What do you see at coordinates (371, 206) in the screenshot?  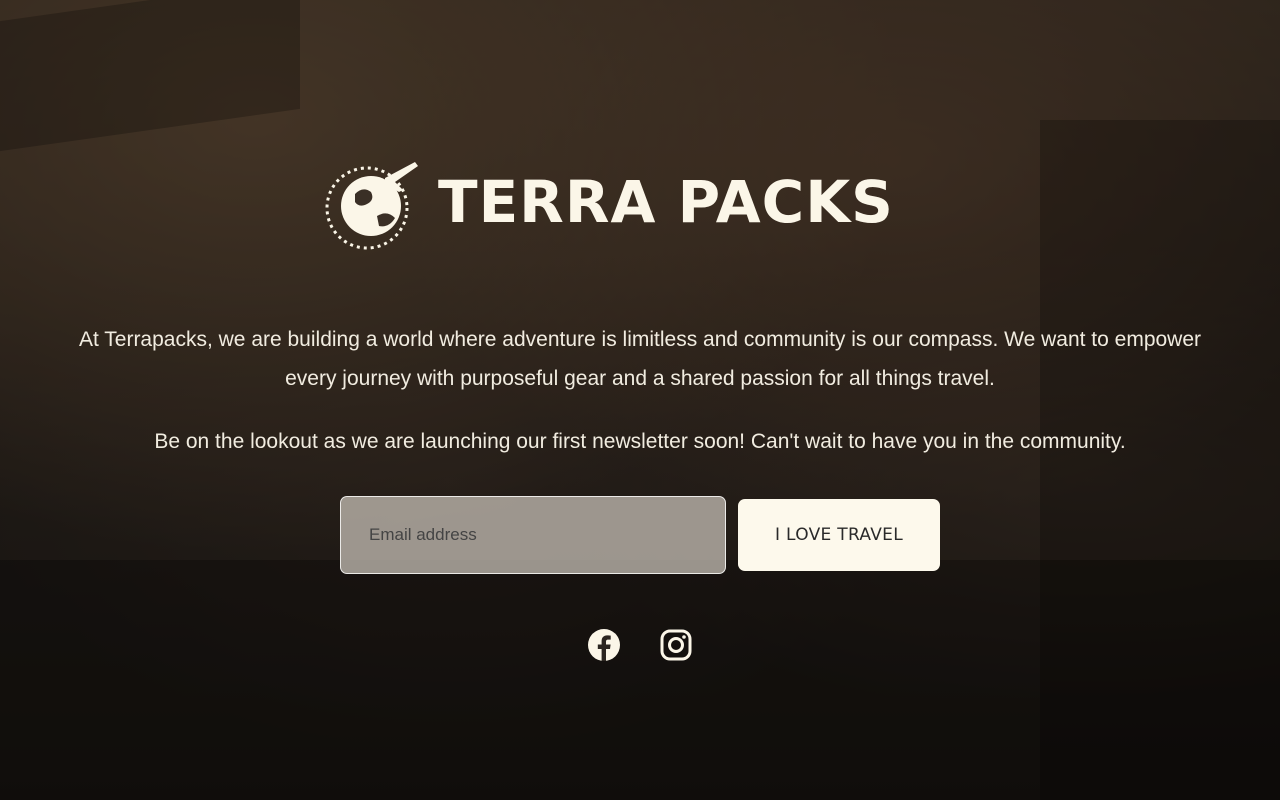 I see `globe-plane-icon` at bounding box center [371, 206].